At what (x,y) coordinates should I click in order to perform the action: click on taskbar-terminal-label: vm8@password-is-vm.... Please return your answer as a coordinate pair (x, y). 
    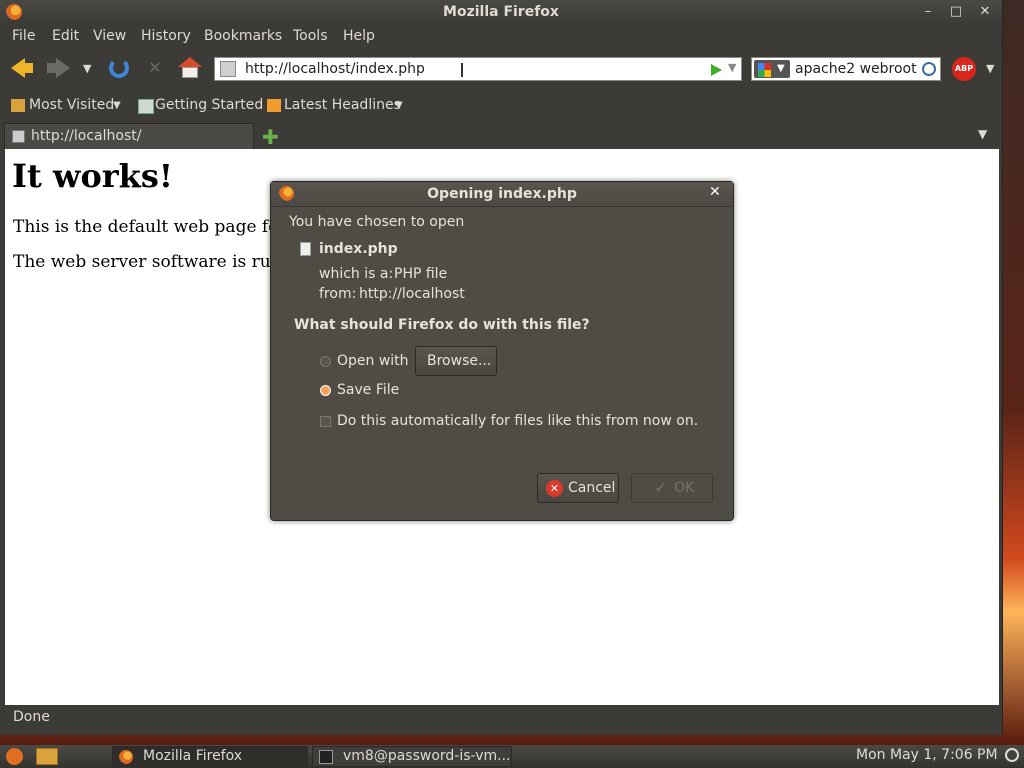
    Looking at the image, I should click on (427, 756).